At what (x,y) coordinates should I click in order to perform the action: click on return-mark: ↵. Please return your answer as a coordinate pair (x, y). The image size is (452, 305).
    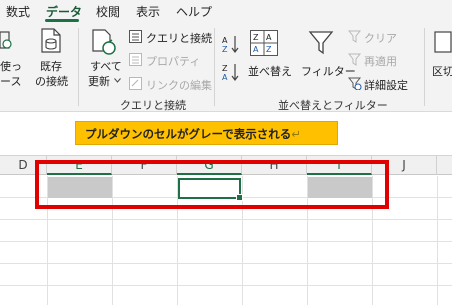
    Looking at the image, I should click on (296, 134).